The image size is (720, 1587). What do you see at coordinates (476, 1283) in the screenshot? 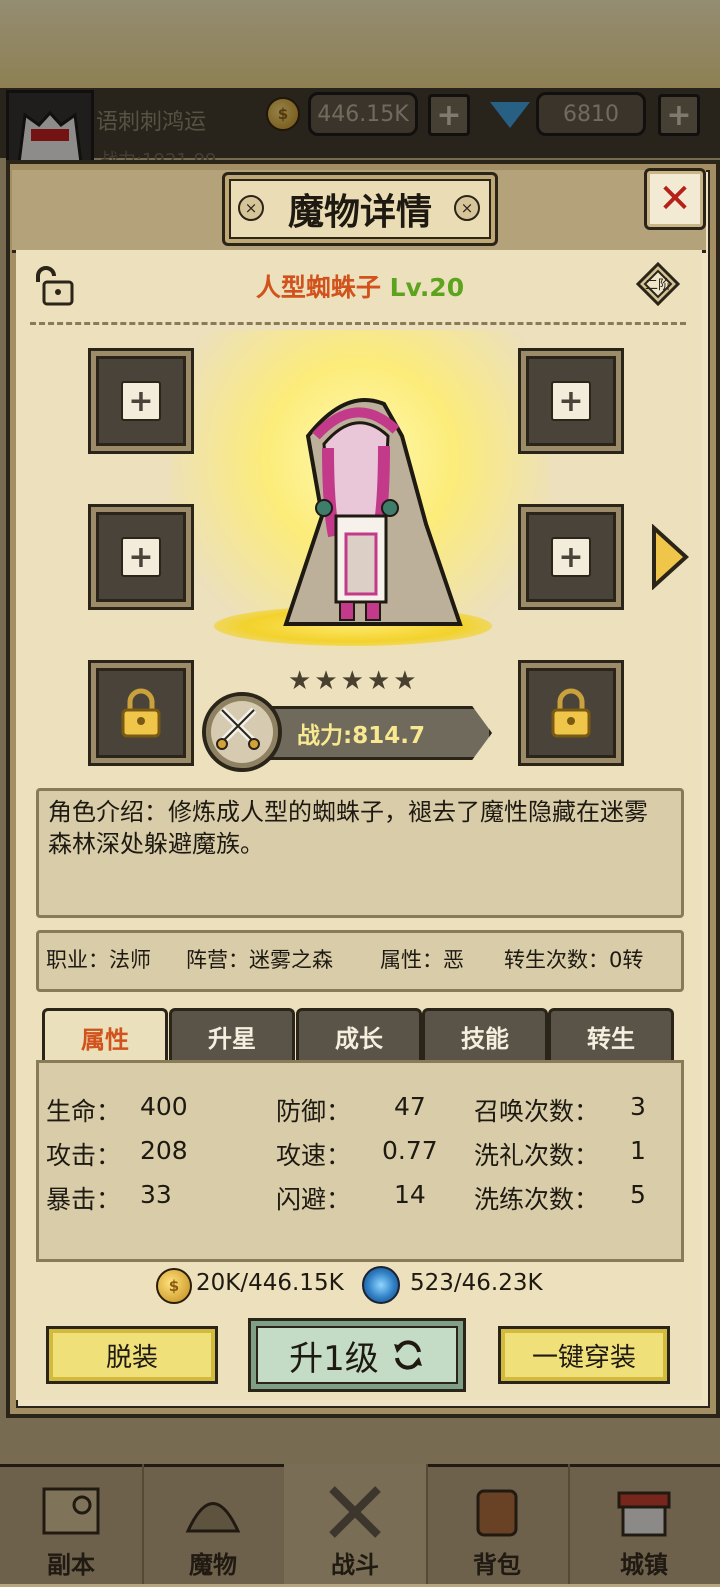
I see `exp-cost: 523/46.23K` at bounding box center [476, 1283].